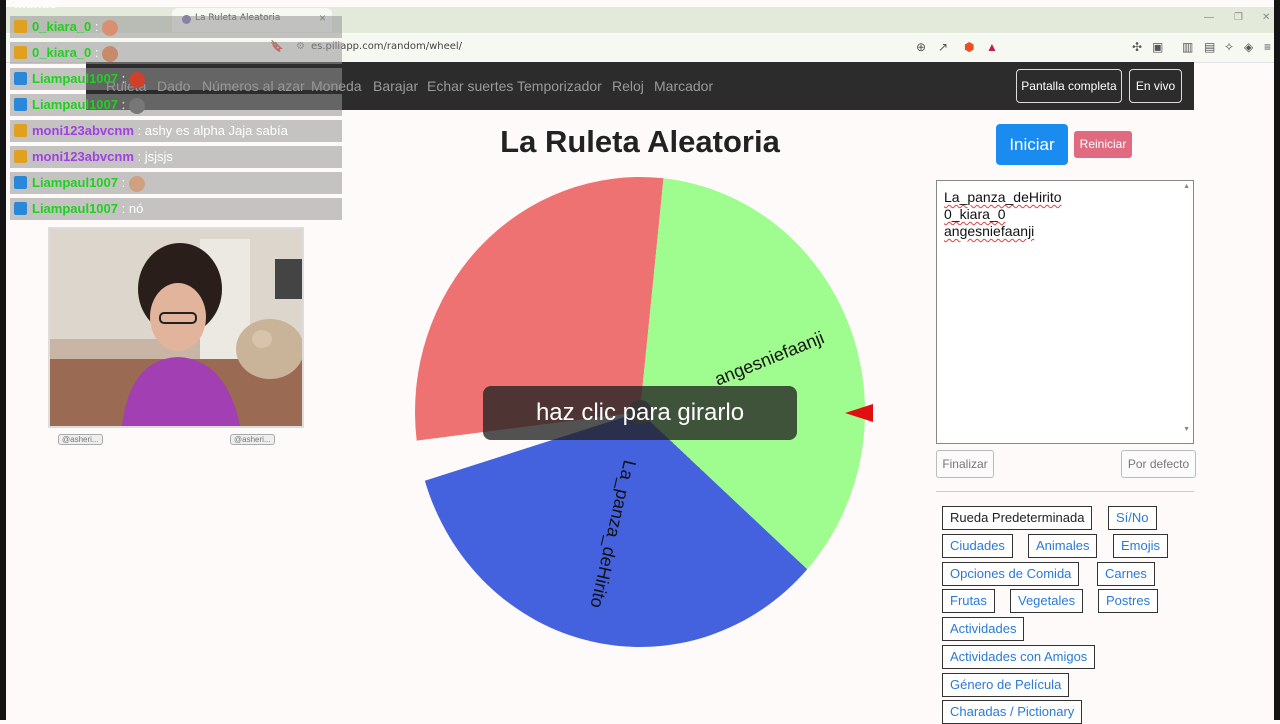 This screenshot has height=724, width=1280. Describe the element at coordinates (965, 464) in the screenshot. I see `finish-button: Finalizar` at that location.